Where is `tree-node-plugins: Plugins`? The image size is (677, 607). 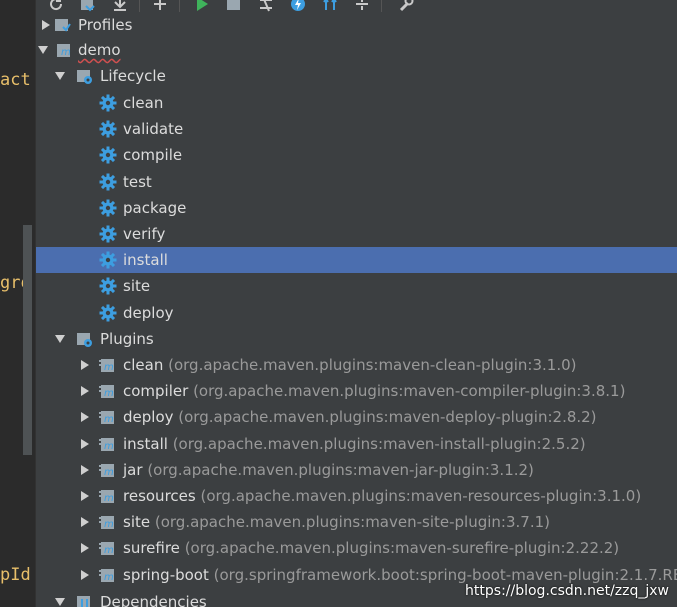 tree-node-plugins: Plugins is located at coordinates (356, 339).